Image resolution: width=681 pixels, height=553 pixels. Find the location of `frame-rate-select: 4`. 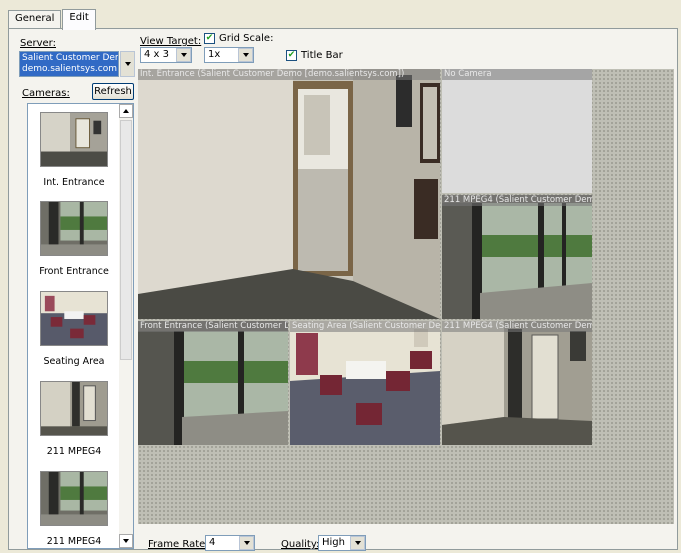

frame-rate-select: 4 is located at coordinates (230, 543).